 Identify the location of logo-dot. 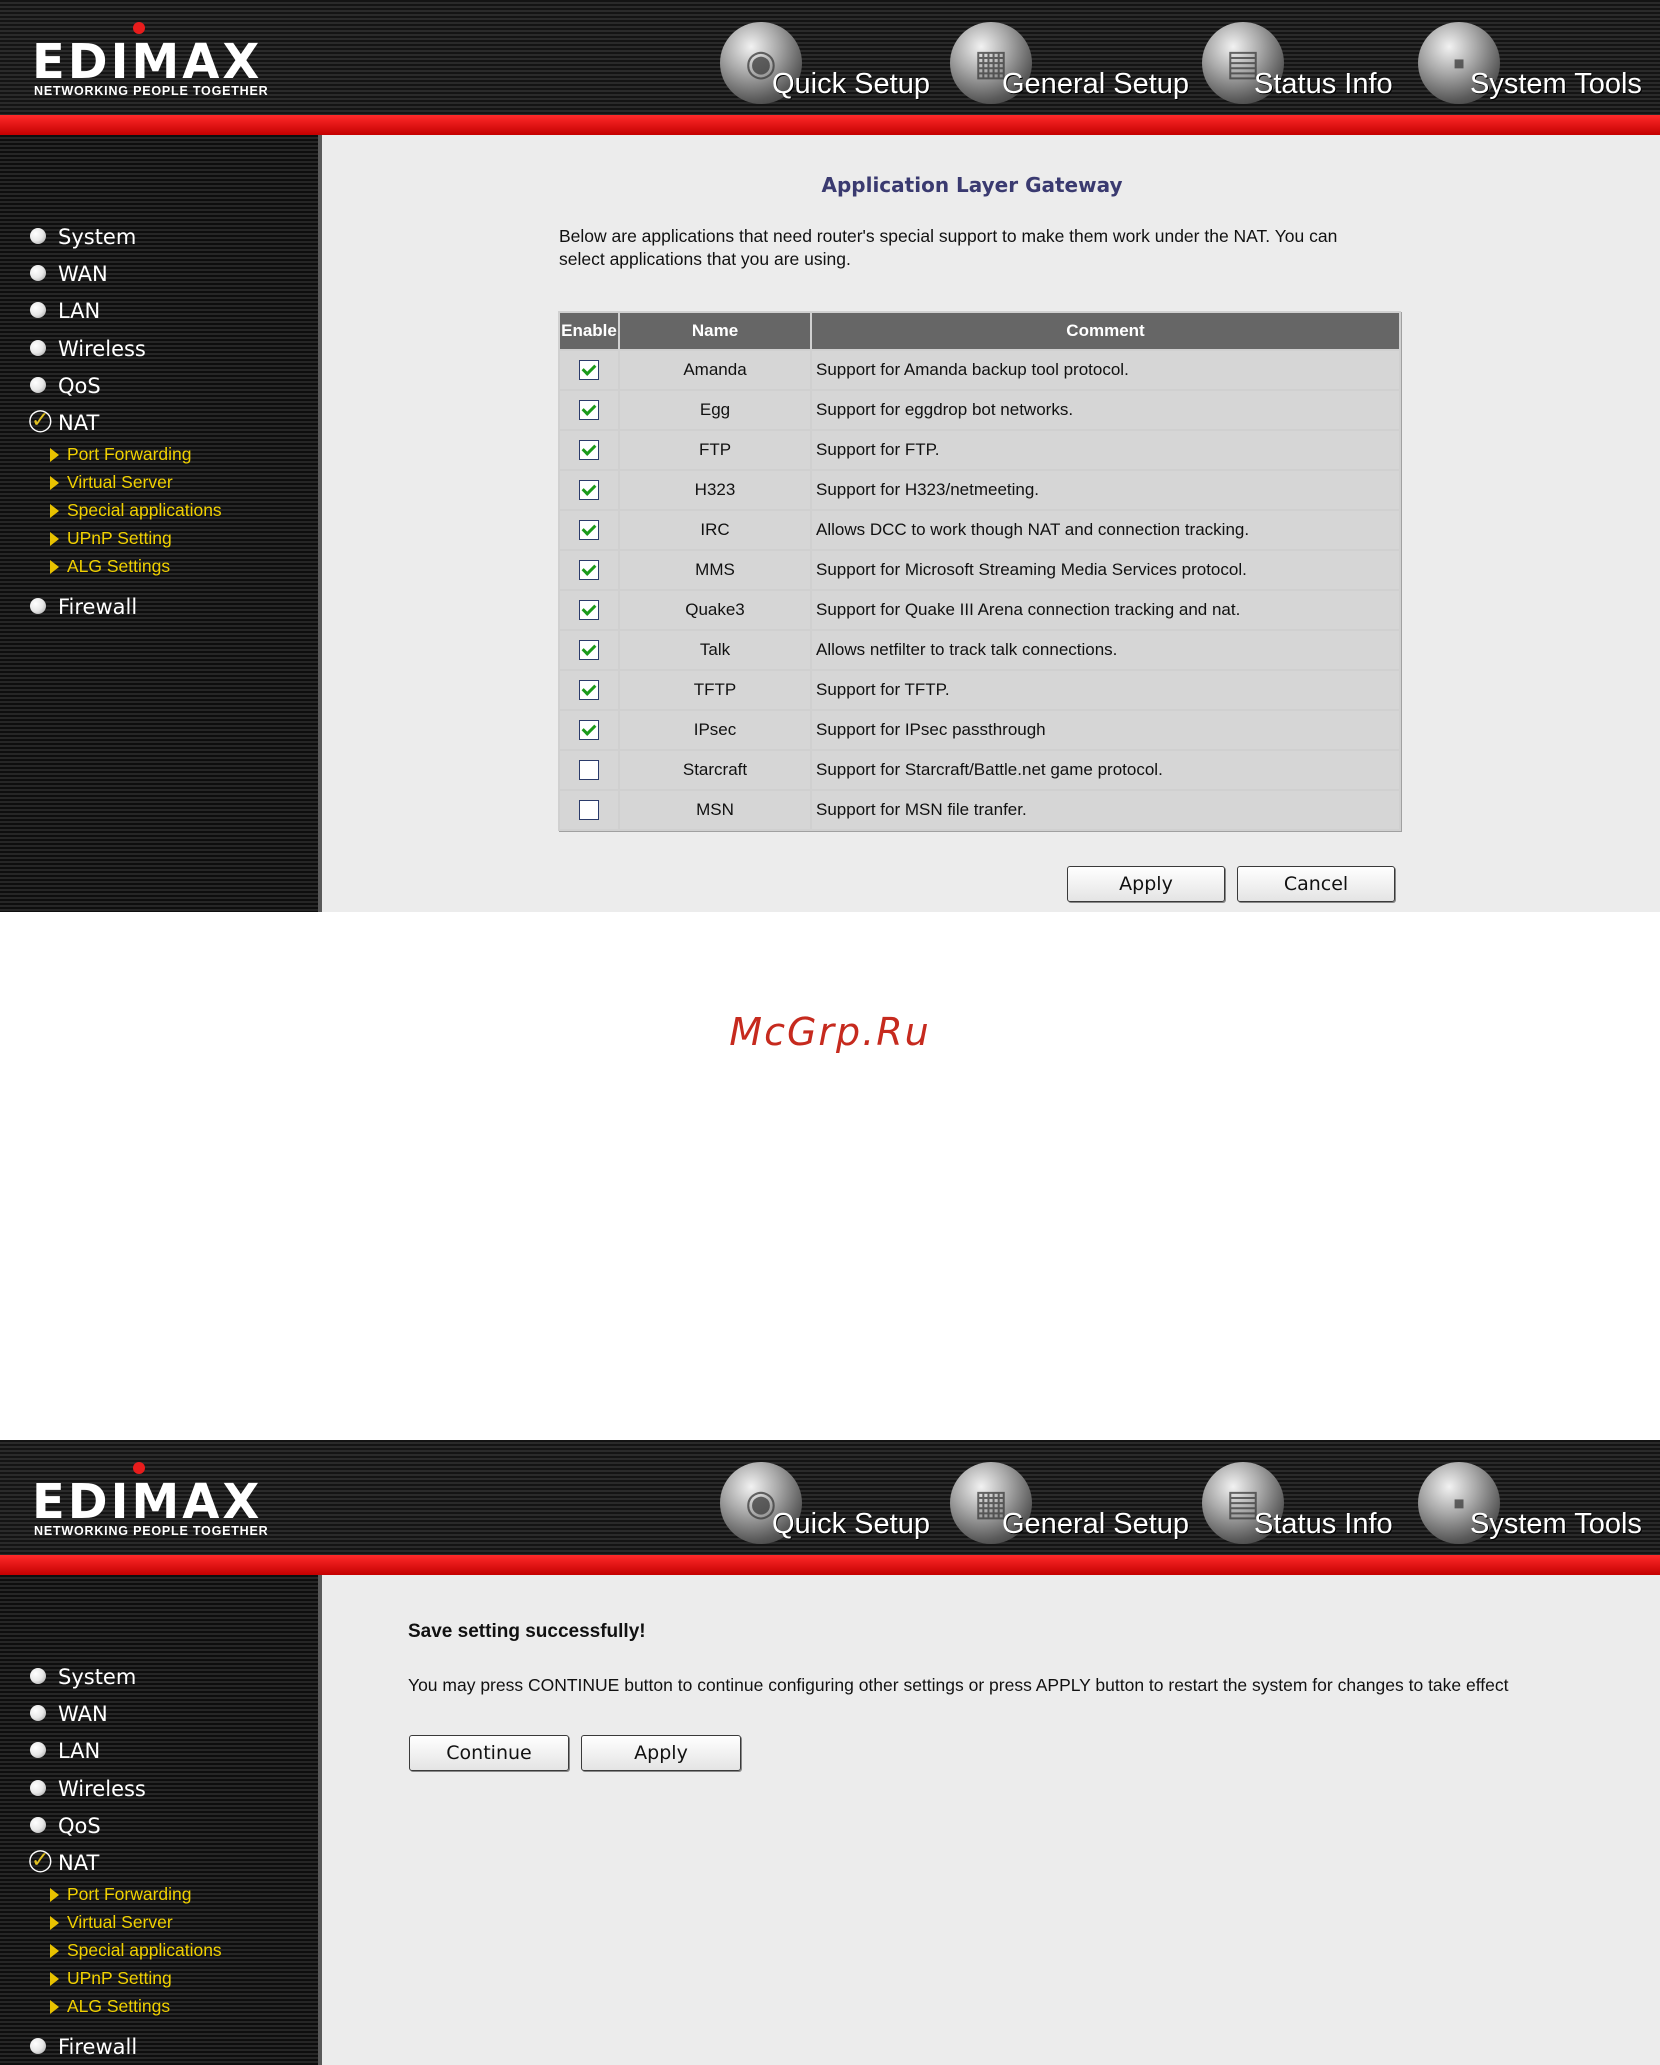
(139, 28).